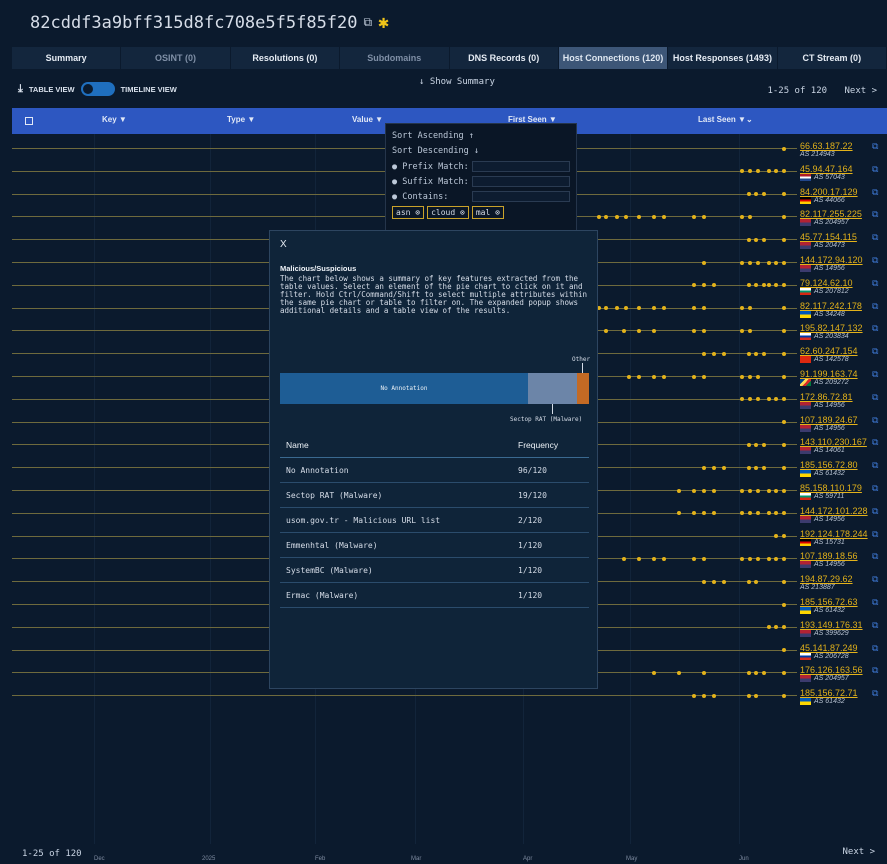 Image resolution: width=887 pixels, height=864 pixels. What do you see at coordinates (833, 442) in the screenshot?
I see `host-ip-link: 143.110.230.167` at bounding box center [833, 442].